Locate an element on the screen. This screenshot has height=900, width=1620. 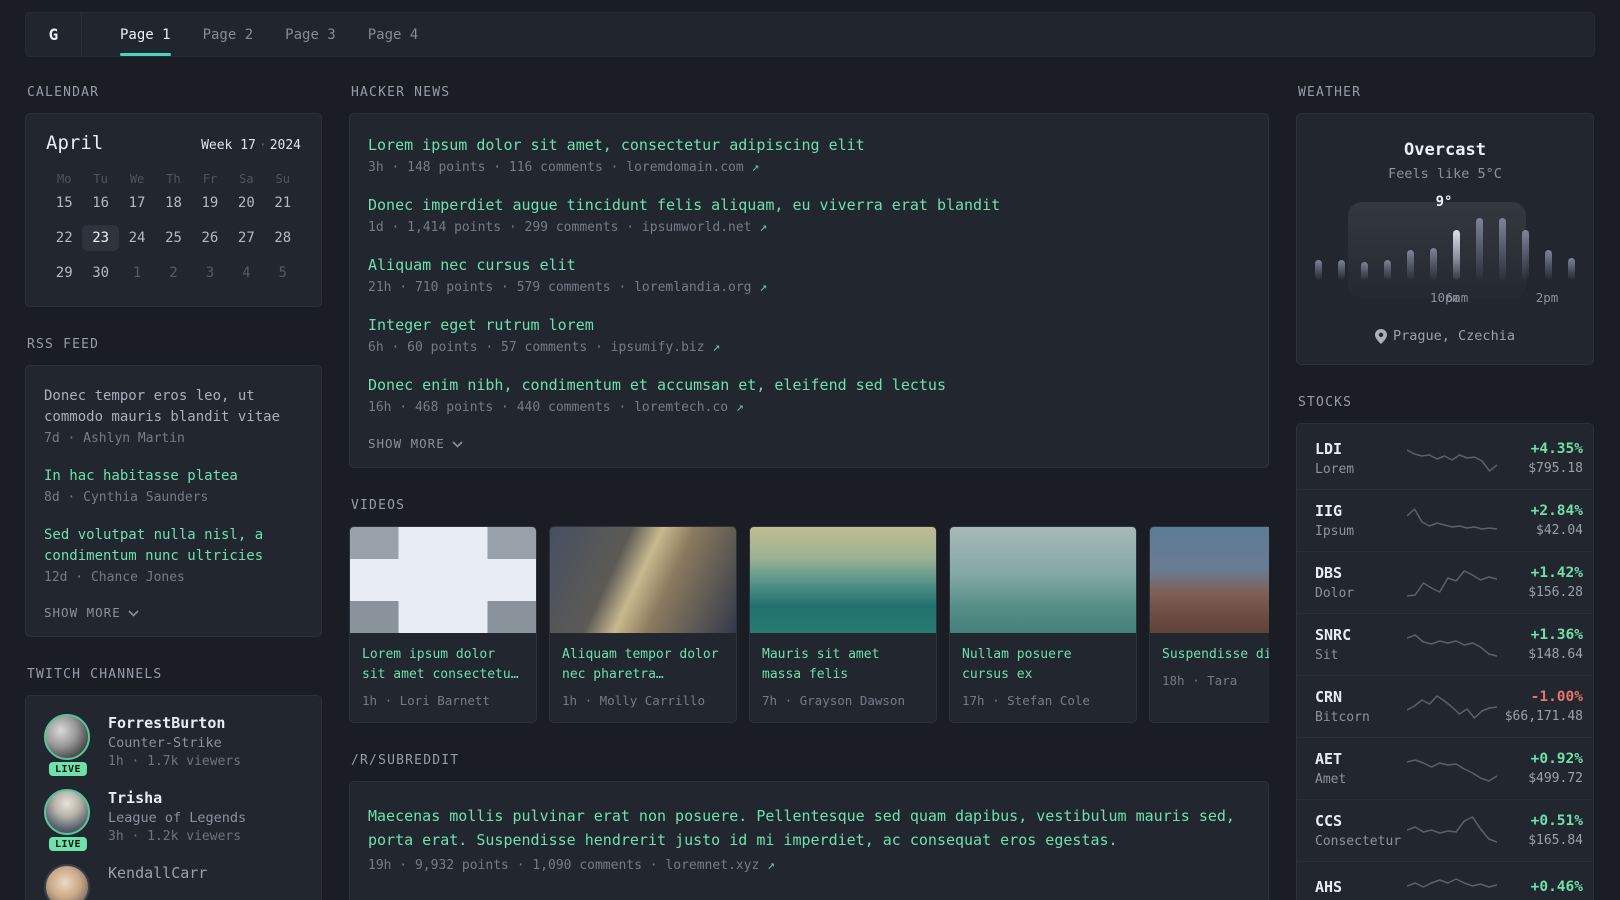
stock-values: -1.00% $66,171.48 is located at coordinates (1540, 706).